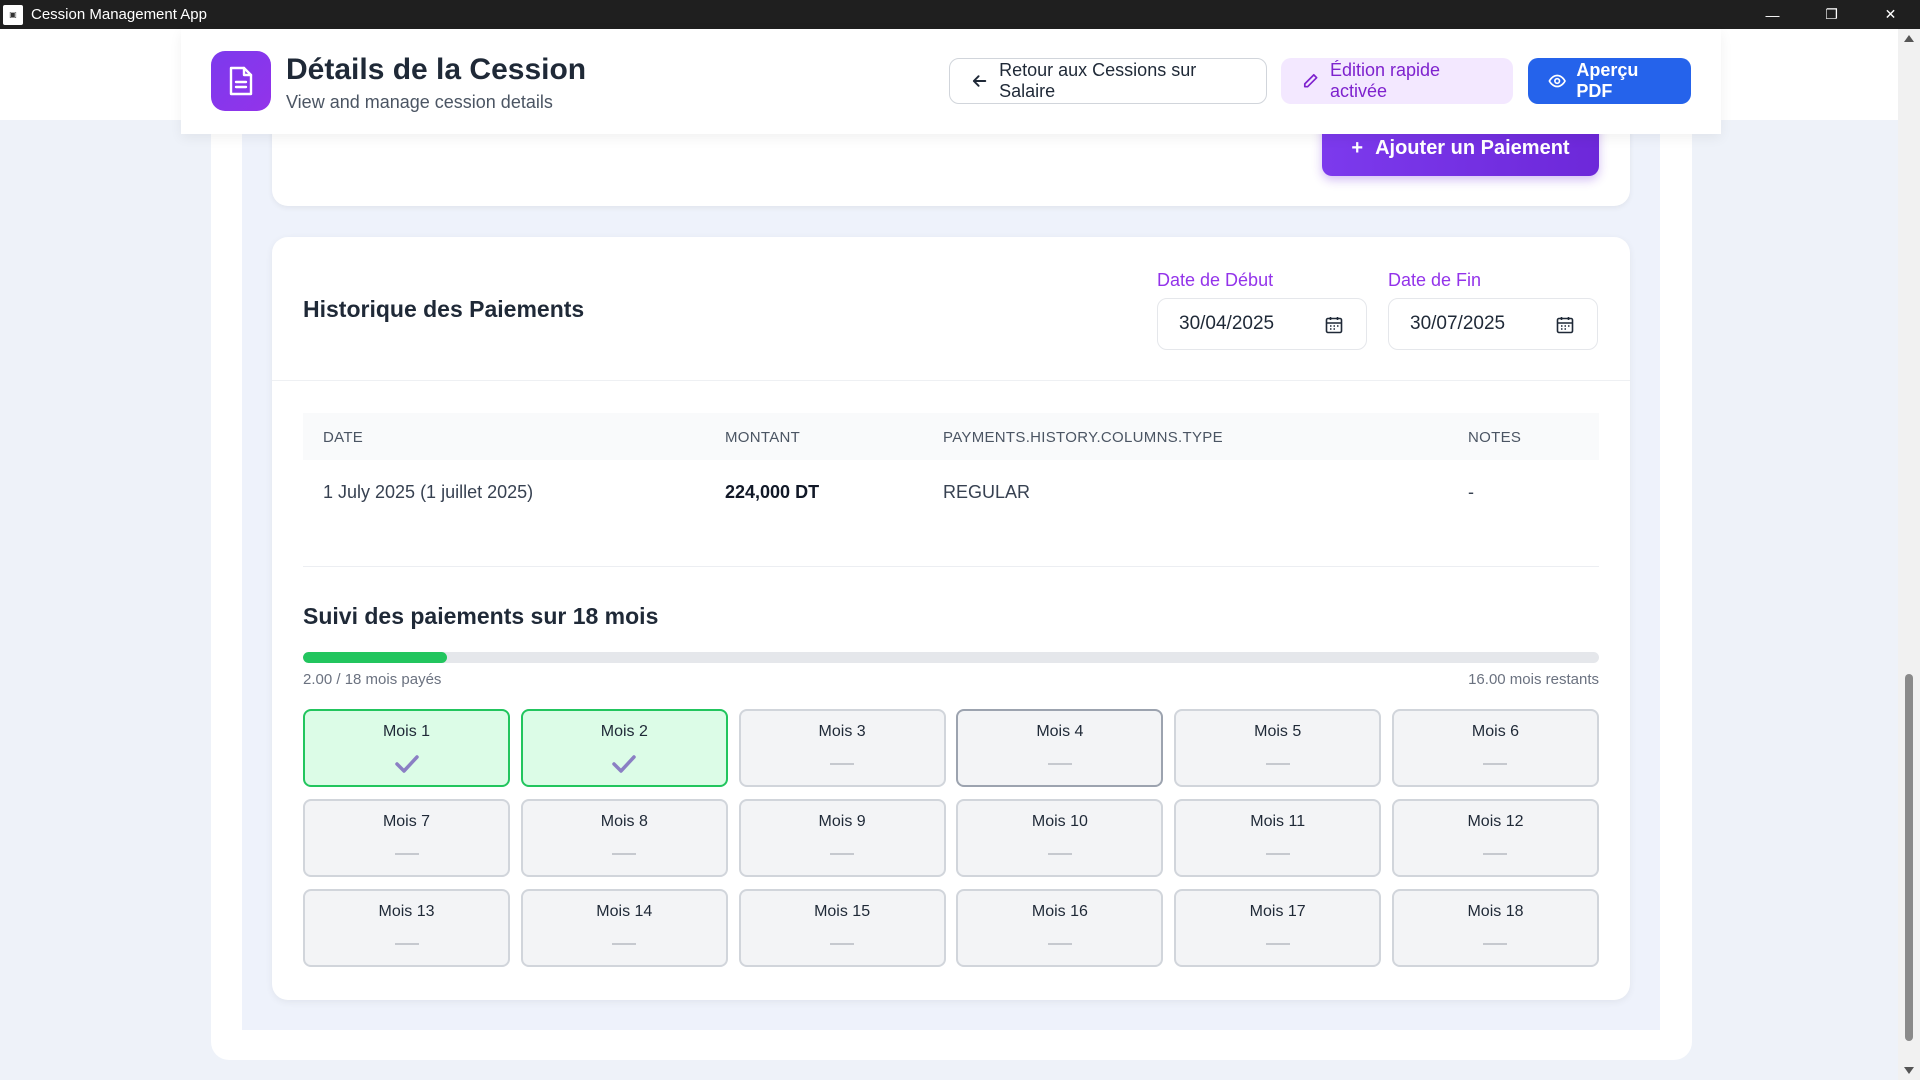 The width and height of the screenshot is (1920, 1080). Describe the element at coordinates (987, 492) in the screenshot. I see `row-type: REGULAR` at that location.